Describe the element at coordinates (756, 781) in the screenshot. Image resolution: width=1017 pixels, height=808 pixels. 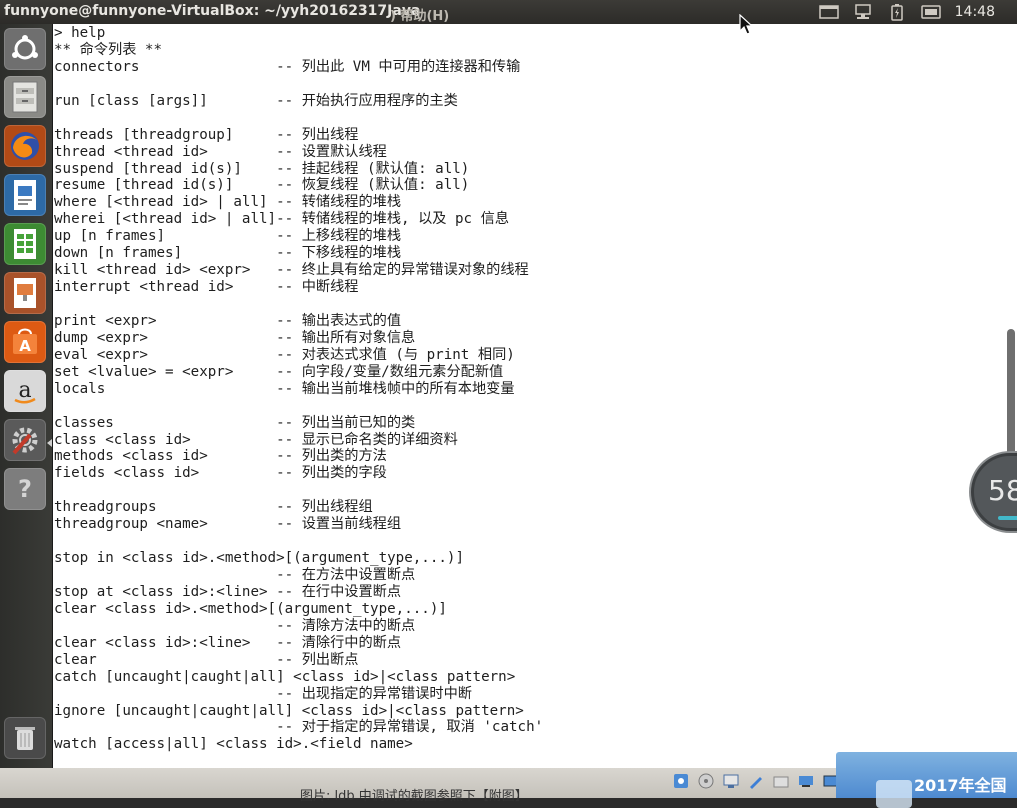
I see `network-adapter-icon` at that location.